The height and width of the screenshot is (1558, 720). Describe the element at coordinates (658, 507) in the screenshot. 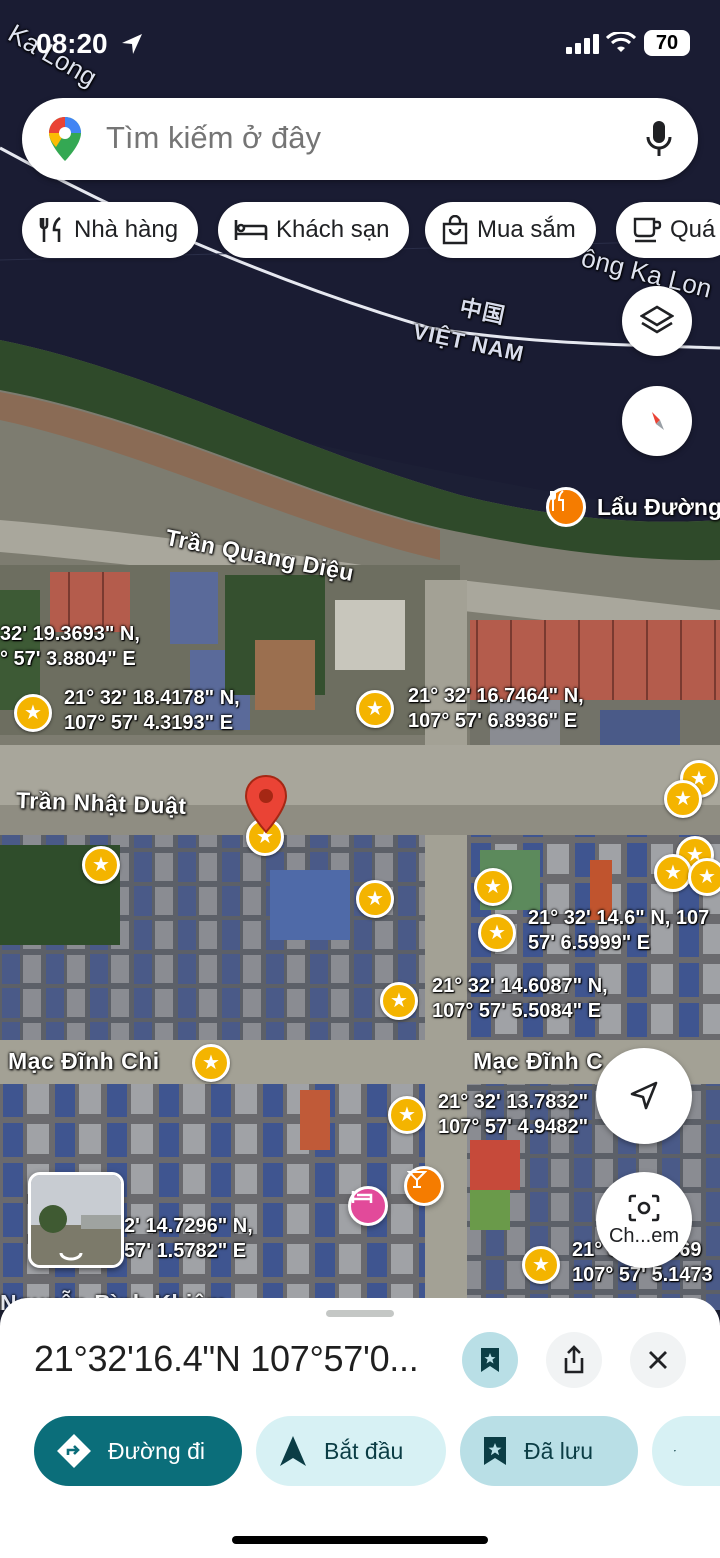

I see `restaurant-poi-label: Lẩu Đường` at that location.